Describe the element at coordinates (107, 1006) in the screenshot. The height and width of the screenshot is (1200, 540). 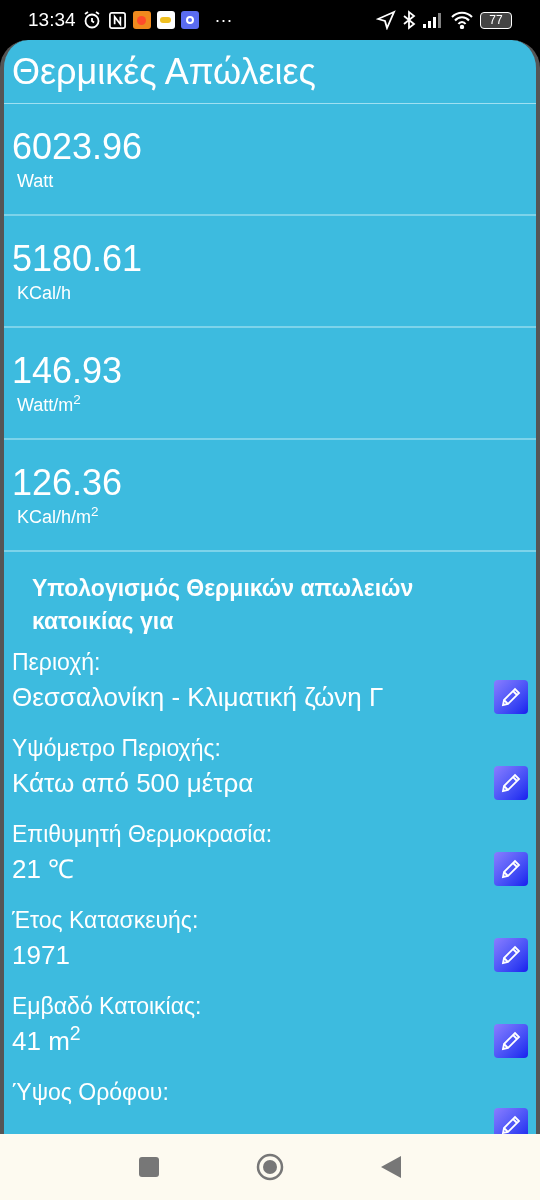
I see `parameter-label: Εμβαδό Κατοικίας:` at that location.